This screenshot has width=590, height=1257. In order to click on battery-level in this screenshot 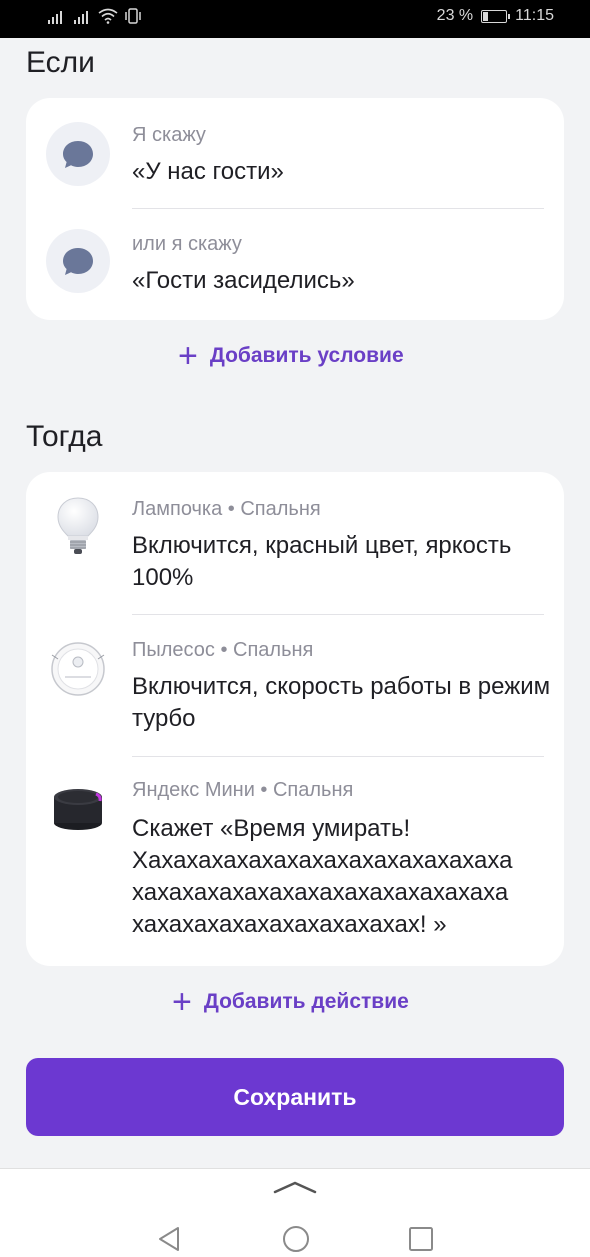, I will do `click(486, 16)`.